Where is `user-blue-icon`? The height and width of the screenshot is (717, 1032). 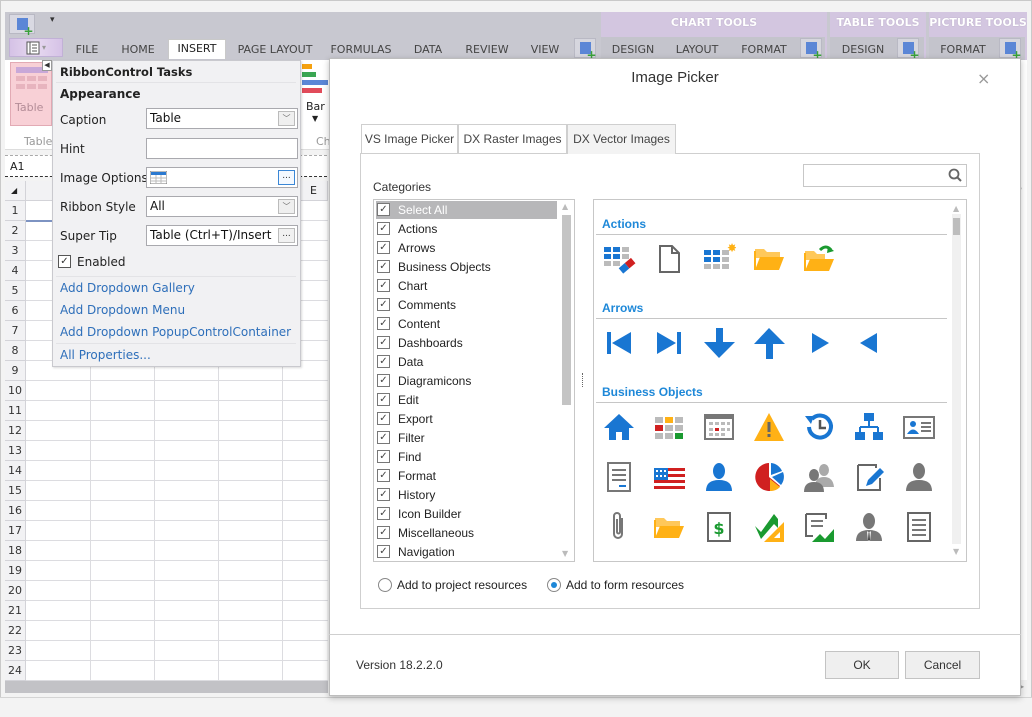
user-blue-icon is located at coordinates (719, 477).